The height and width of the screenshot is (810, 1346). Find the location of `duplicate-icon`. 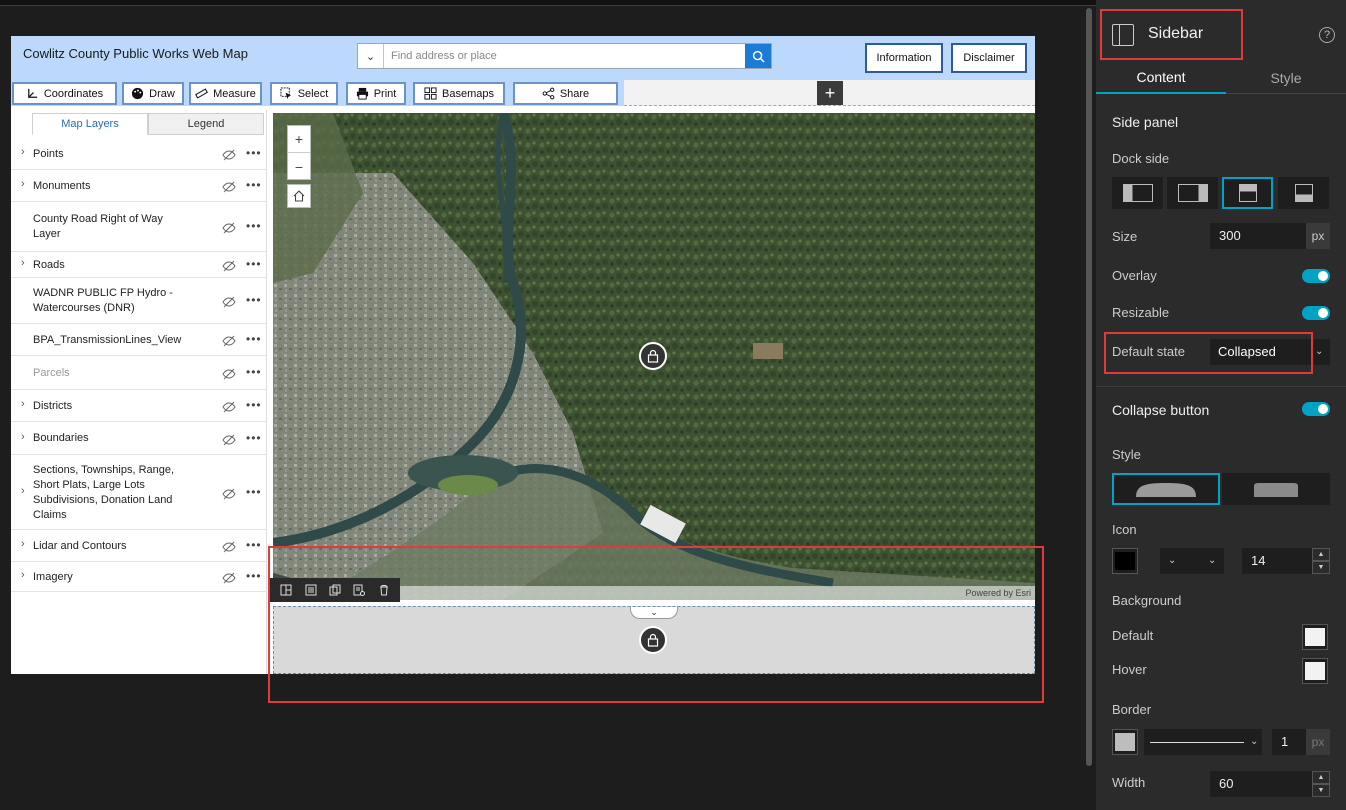

duplicate-icon is located at coordinates (335, 590).